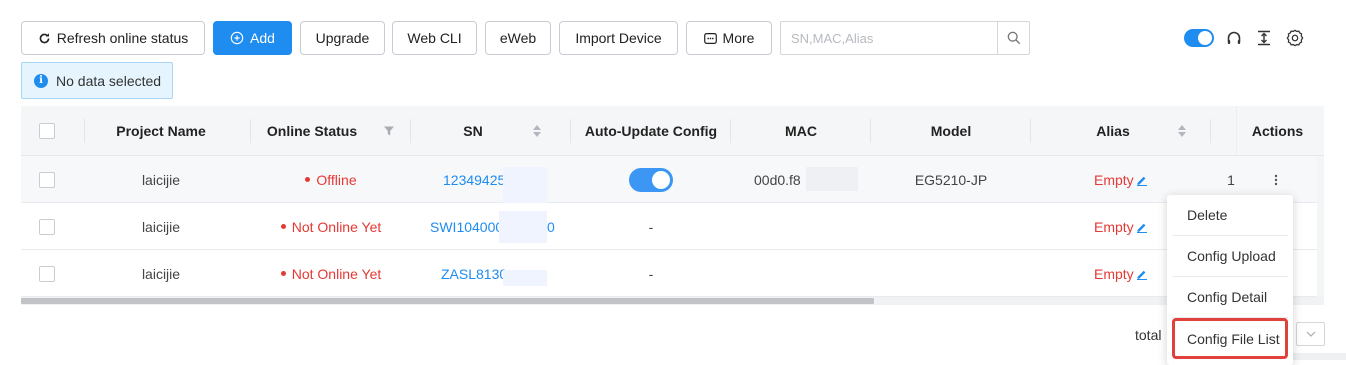 The image size is (1346, 365). I want to click on header-online-status-label: Online Status, so click(312, 131).